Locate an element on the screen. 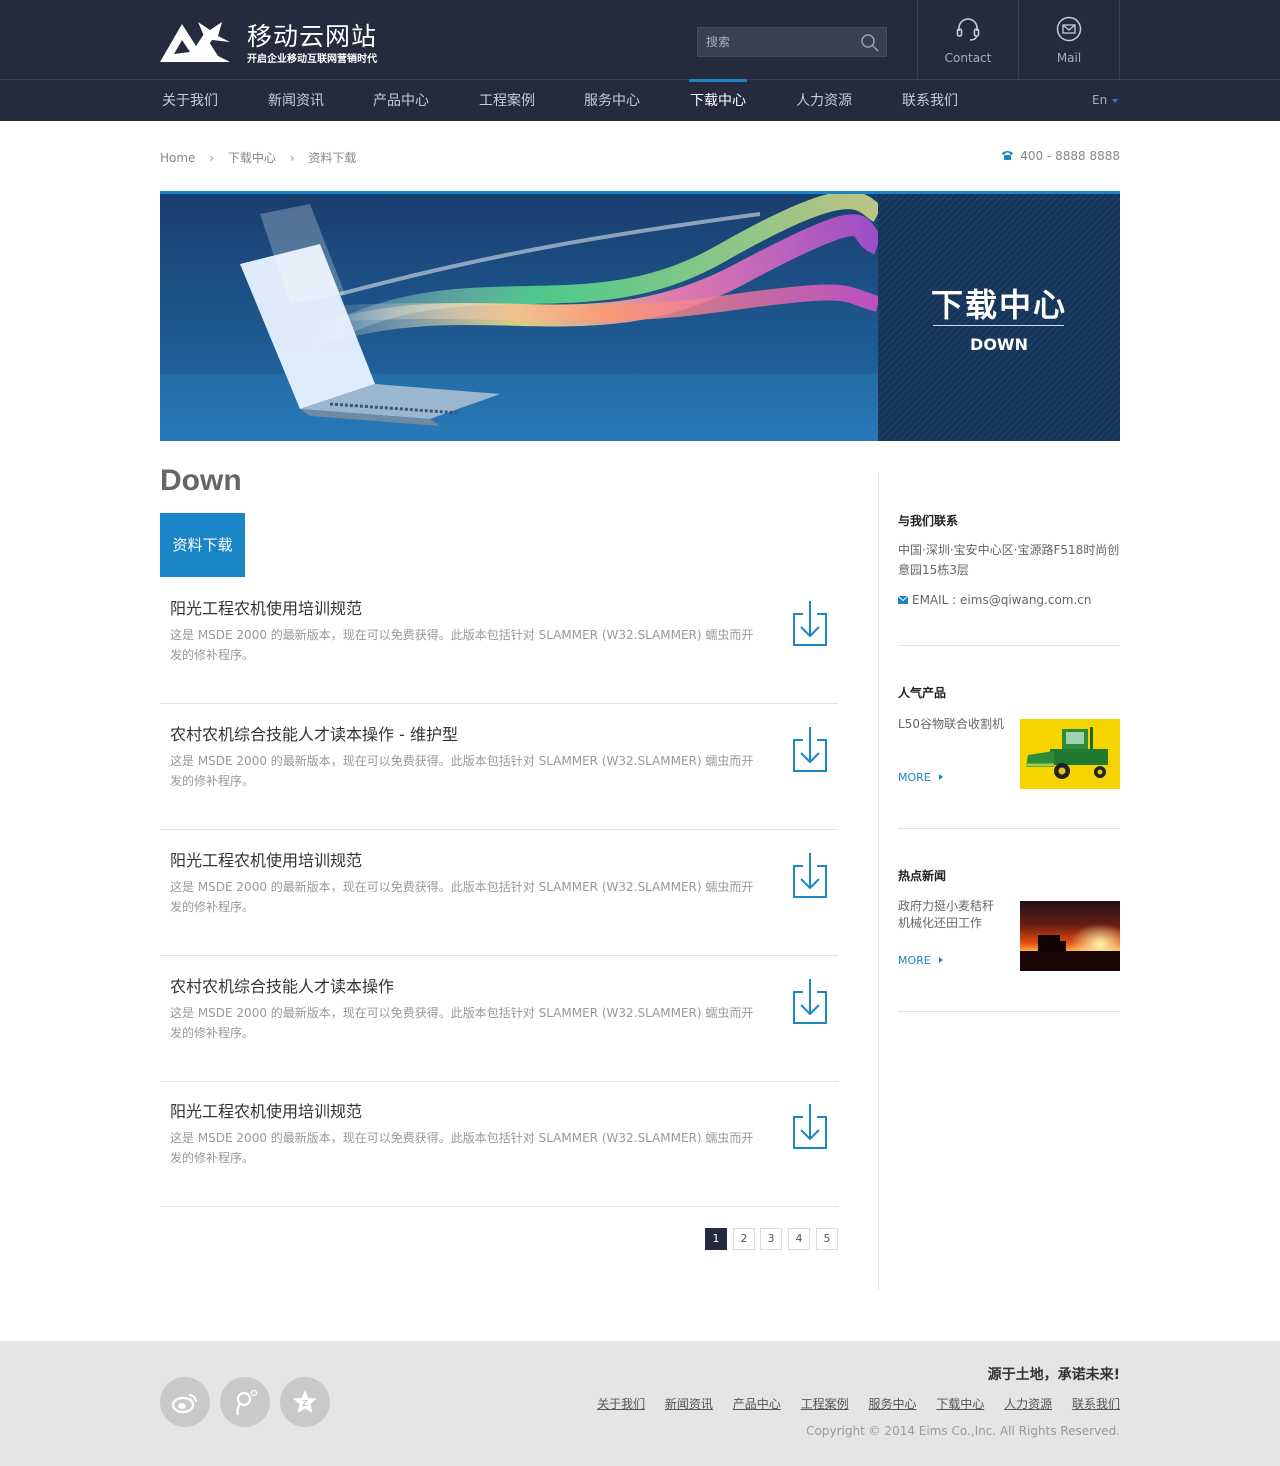 The width and height of the screenshot is (1280, 1466). search-box is located at coordinates (792, 42).